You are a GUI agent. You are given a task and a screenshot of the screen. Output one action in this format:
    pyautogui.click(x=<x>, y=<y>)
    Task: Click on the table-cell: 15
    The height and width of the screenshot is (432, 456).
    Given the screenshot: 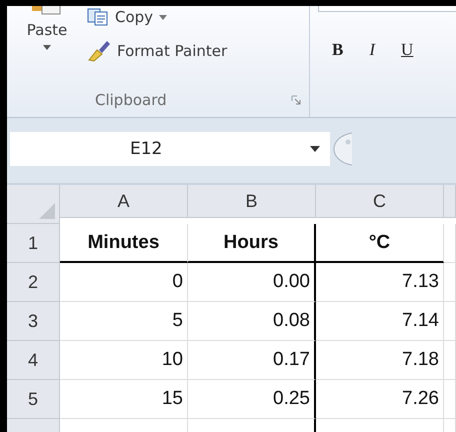 What is the action you would take?
    pyautogui.click(x=124, y=399)
    